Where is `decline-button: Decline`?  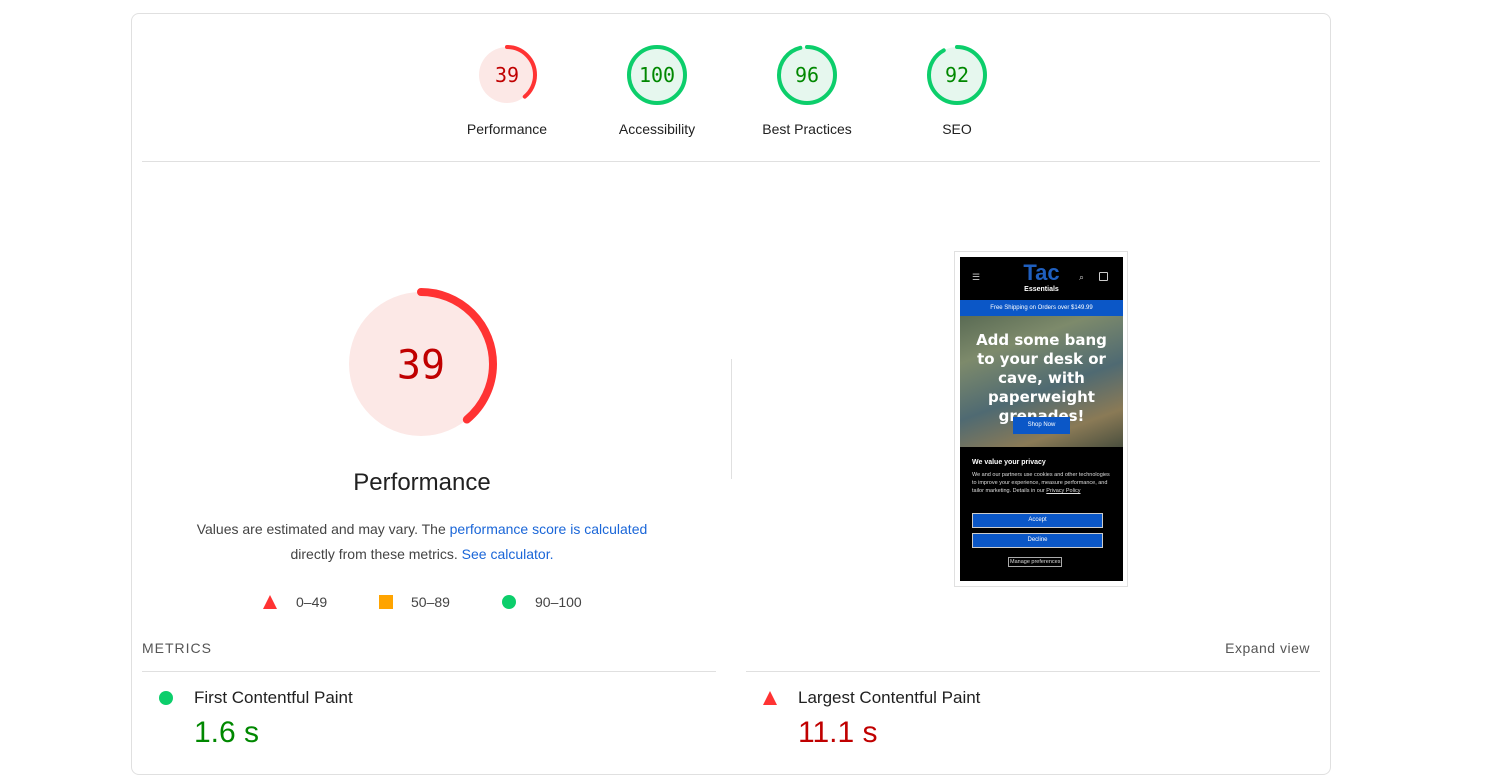
decline-button: Decline is located at coordinates (1037, 540).